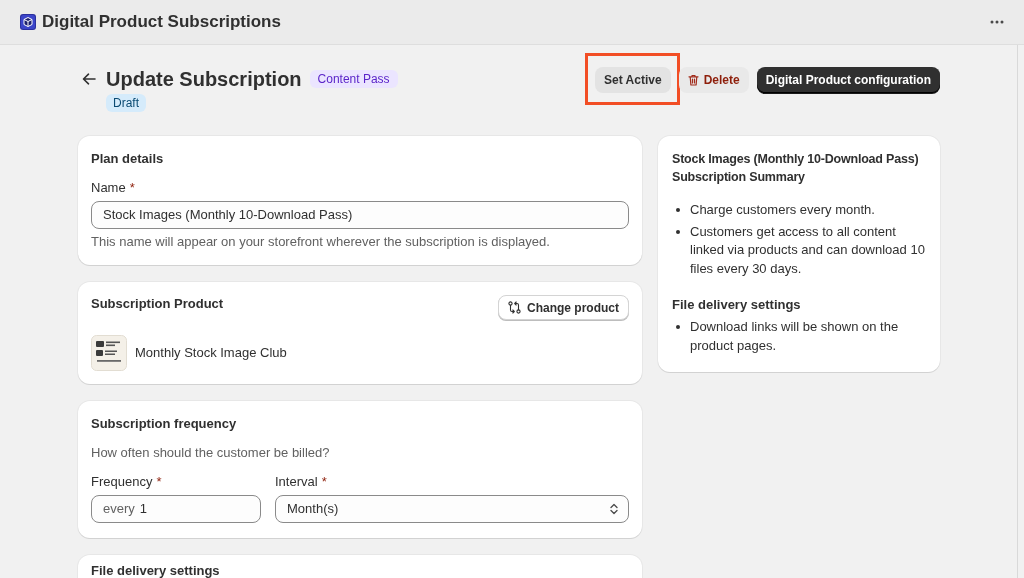  What do you see at coordinates (321, 242) in the screenshot?
I see `help-text: This name will appear on your storefront wherever the subscription is displayed.` at bounding box center [321, 242].